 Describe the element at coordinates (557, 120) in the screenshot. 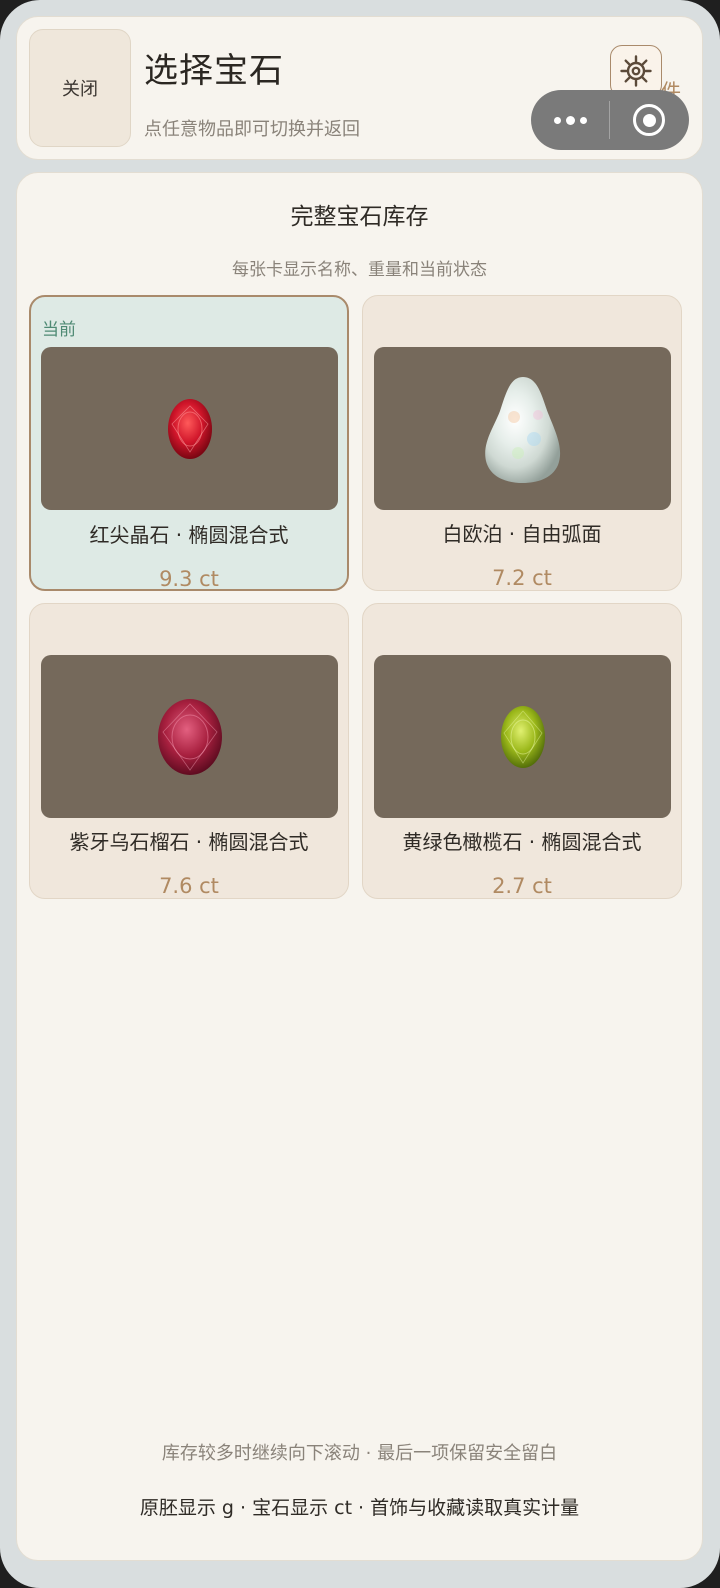

I see `more-dots-icon` at that location.